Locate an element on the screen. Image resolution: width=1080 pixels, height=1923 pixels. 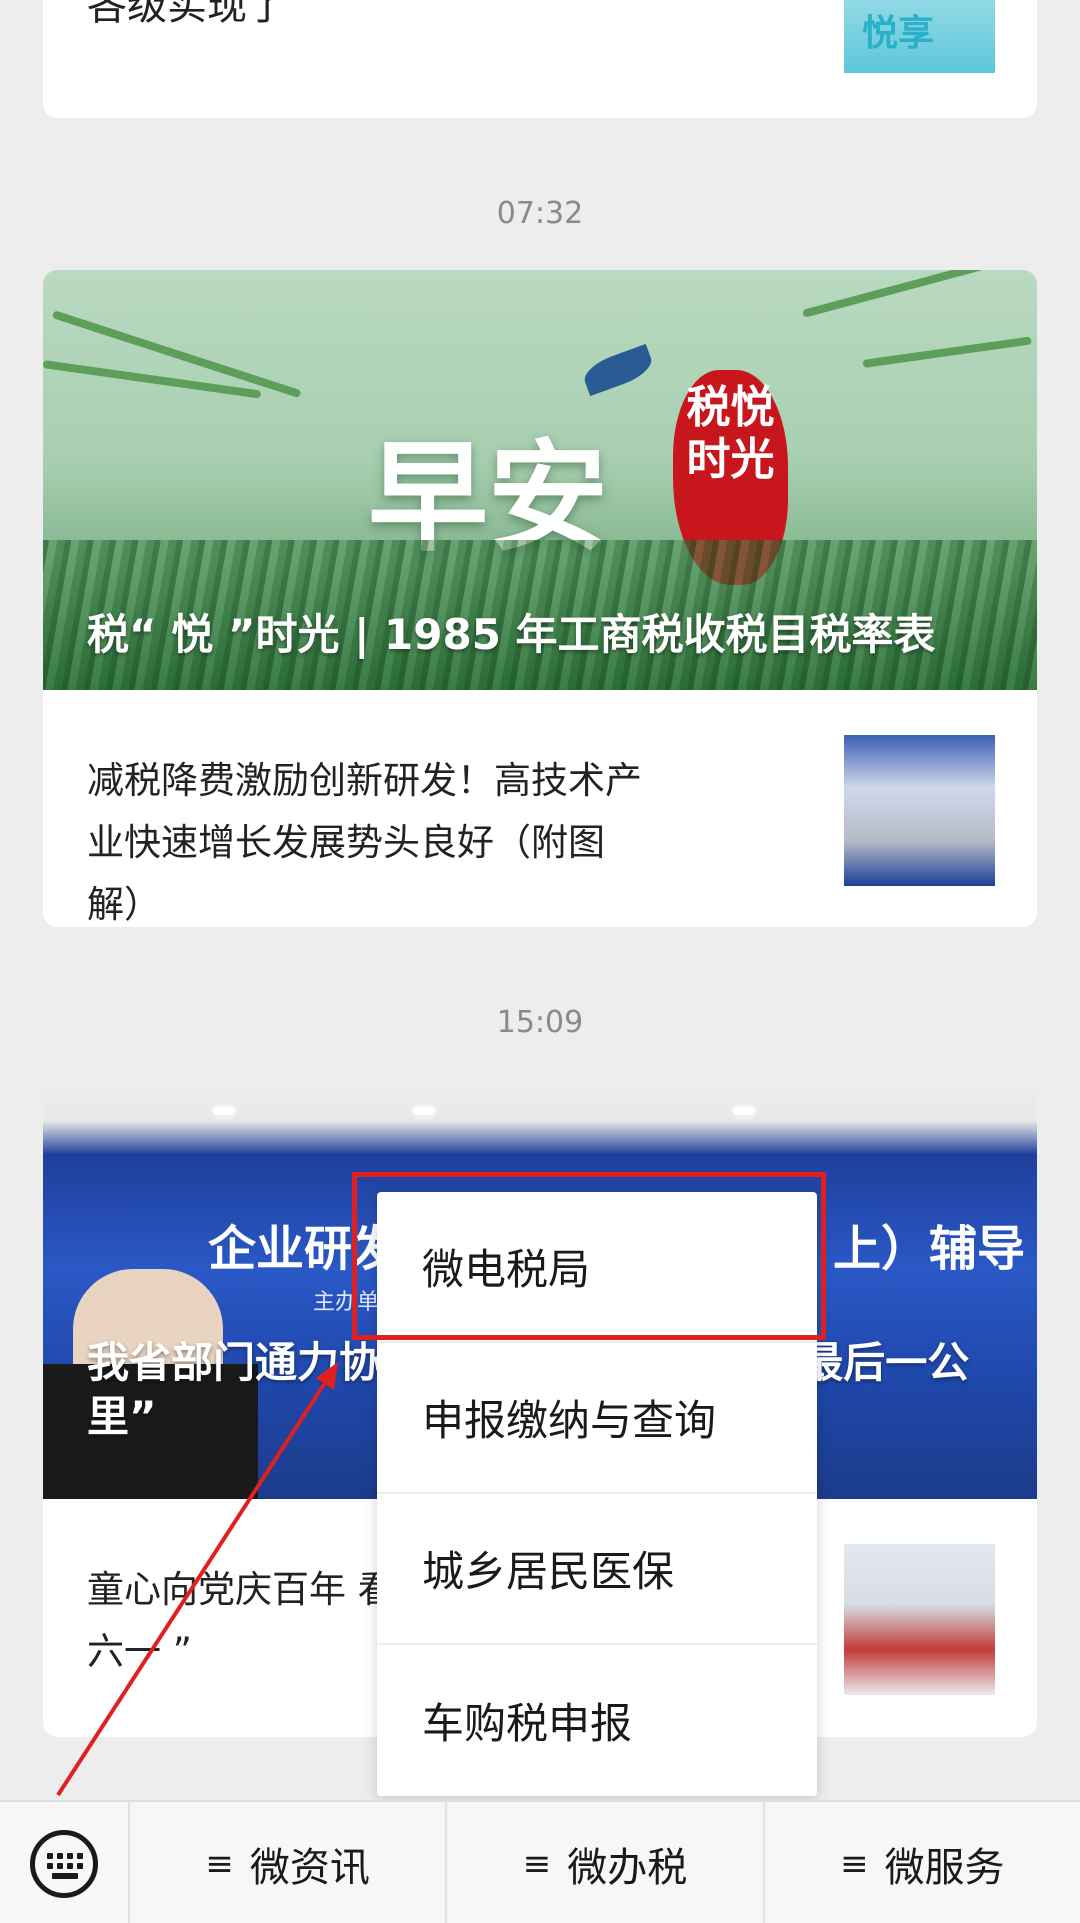
tab-wei-ban-shui: ≡ 微办税 is located at coordinates (606, 1862).